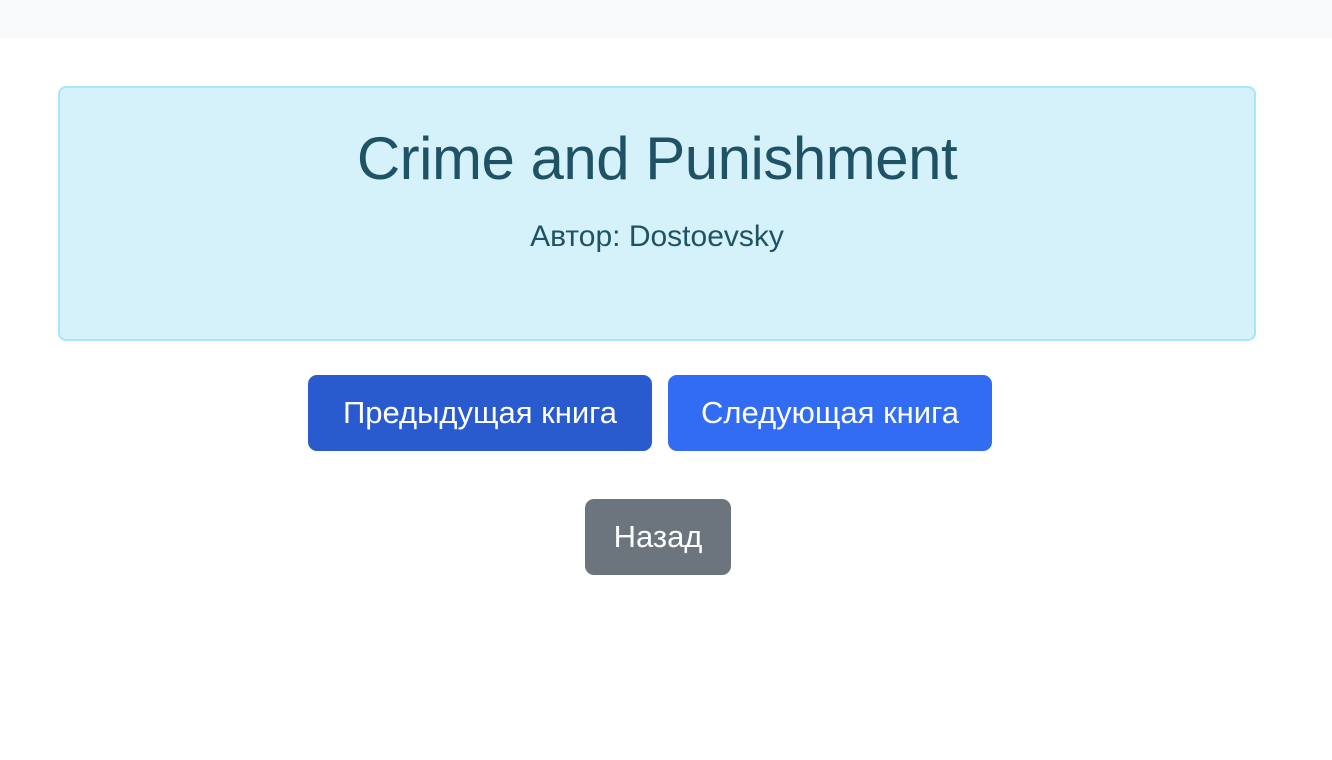  Describe the element at coordinates (658, 537) in the screenshot. I see `back-button: Назад` at that location.